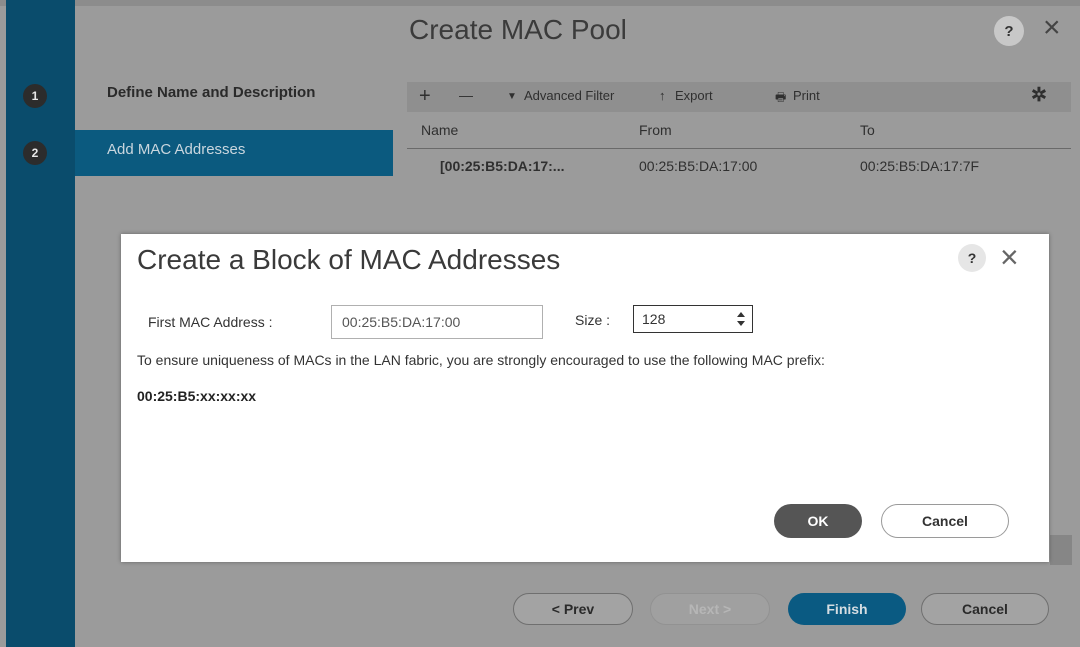 This screenshot has height=647, width=1080. Describe the element at coordinates (211, 92) in the screenshot. I see `step-1-label: Define Name and Description` at that location.